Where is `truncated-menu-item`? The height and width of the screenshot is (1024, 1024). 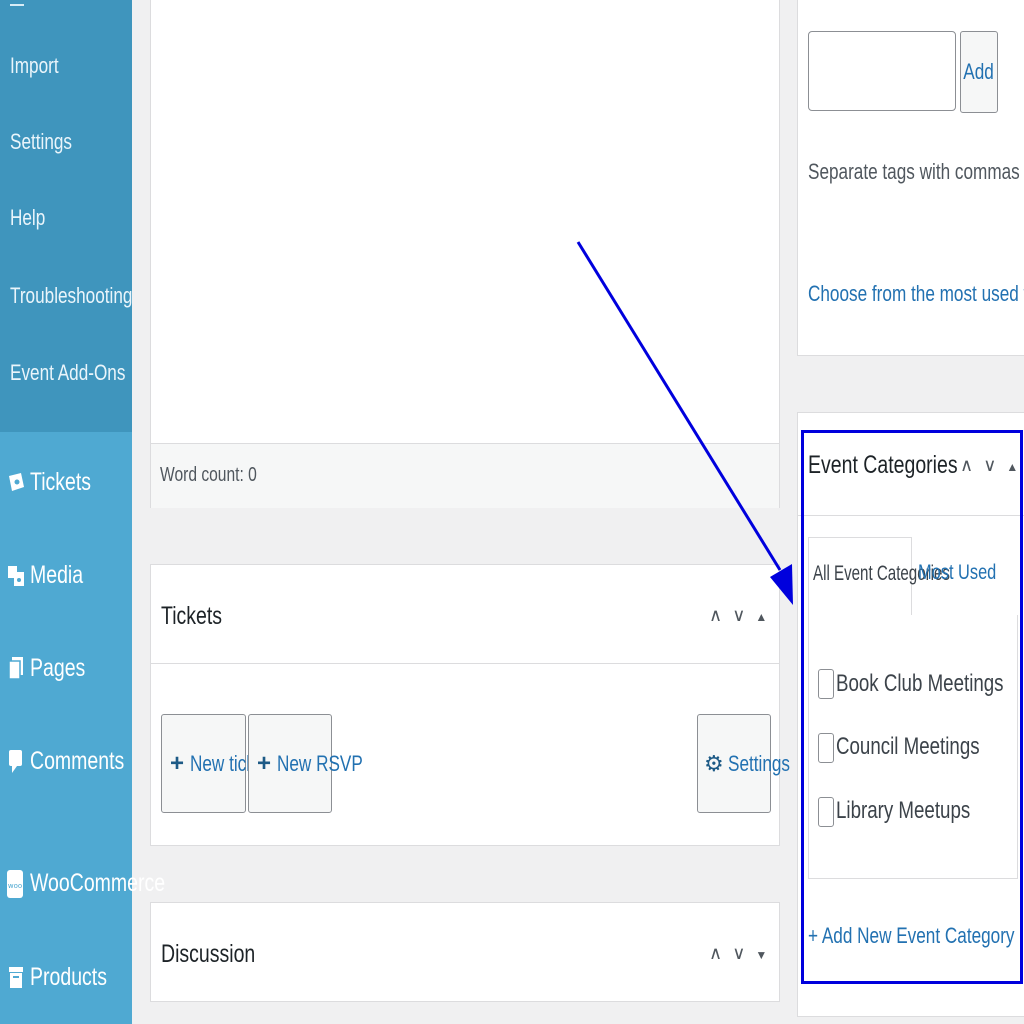 truncated-menu-item is located at coordinates (17, 3).